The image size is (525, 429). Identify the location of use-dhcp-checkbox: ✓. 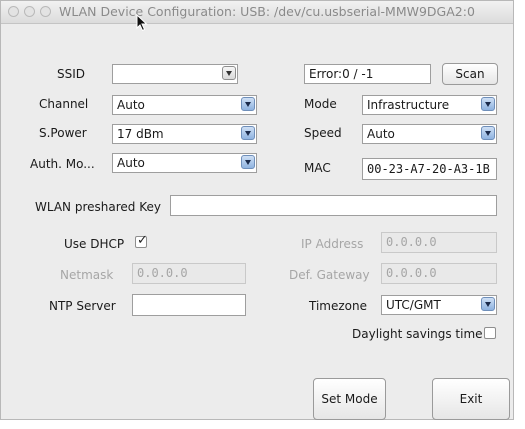
(141, 240).